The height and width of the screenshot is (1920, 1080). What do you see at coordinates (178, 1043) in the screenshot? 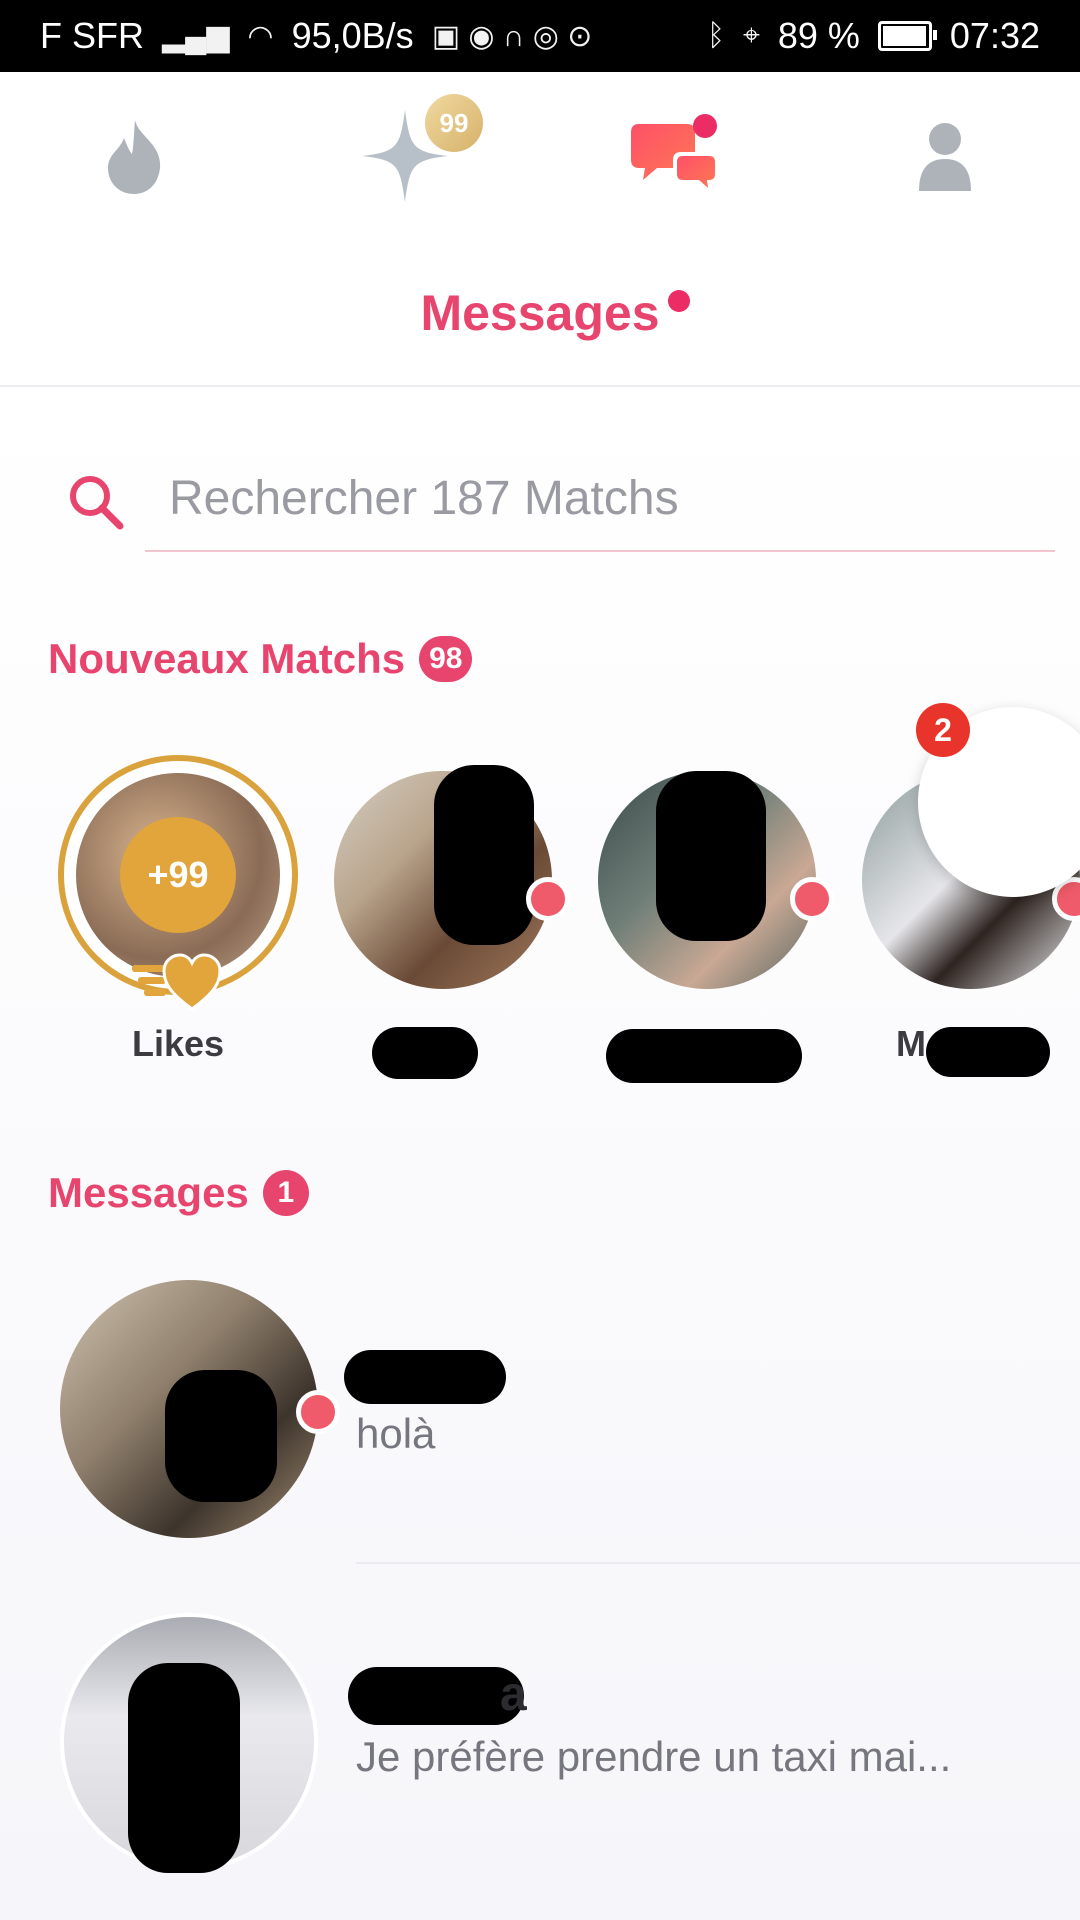
I see `likes-label: Likes` at bounding box center [178, 1043].